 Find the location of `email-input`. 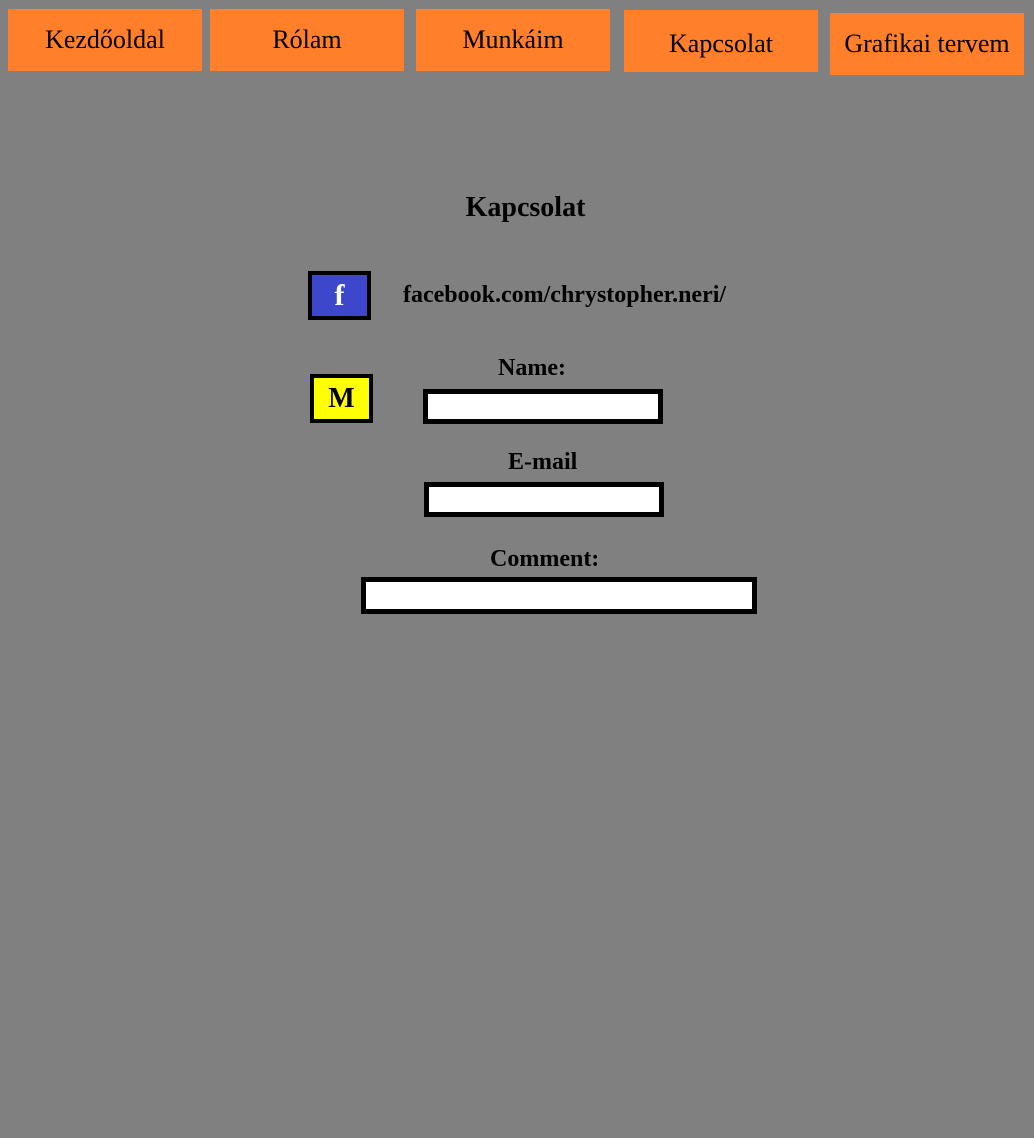

email-input is located at coordinates (544, 499).